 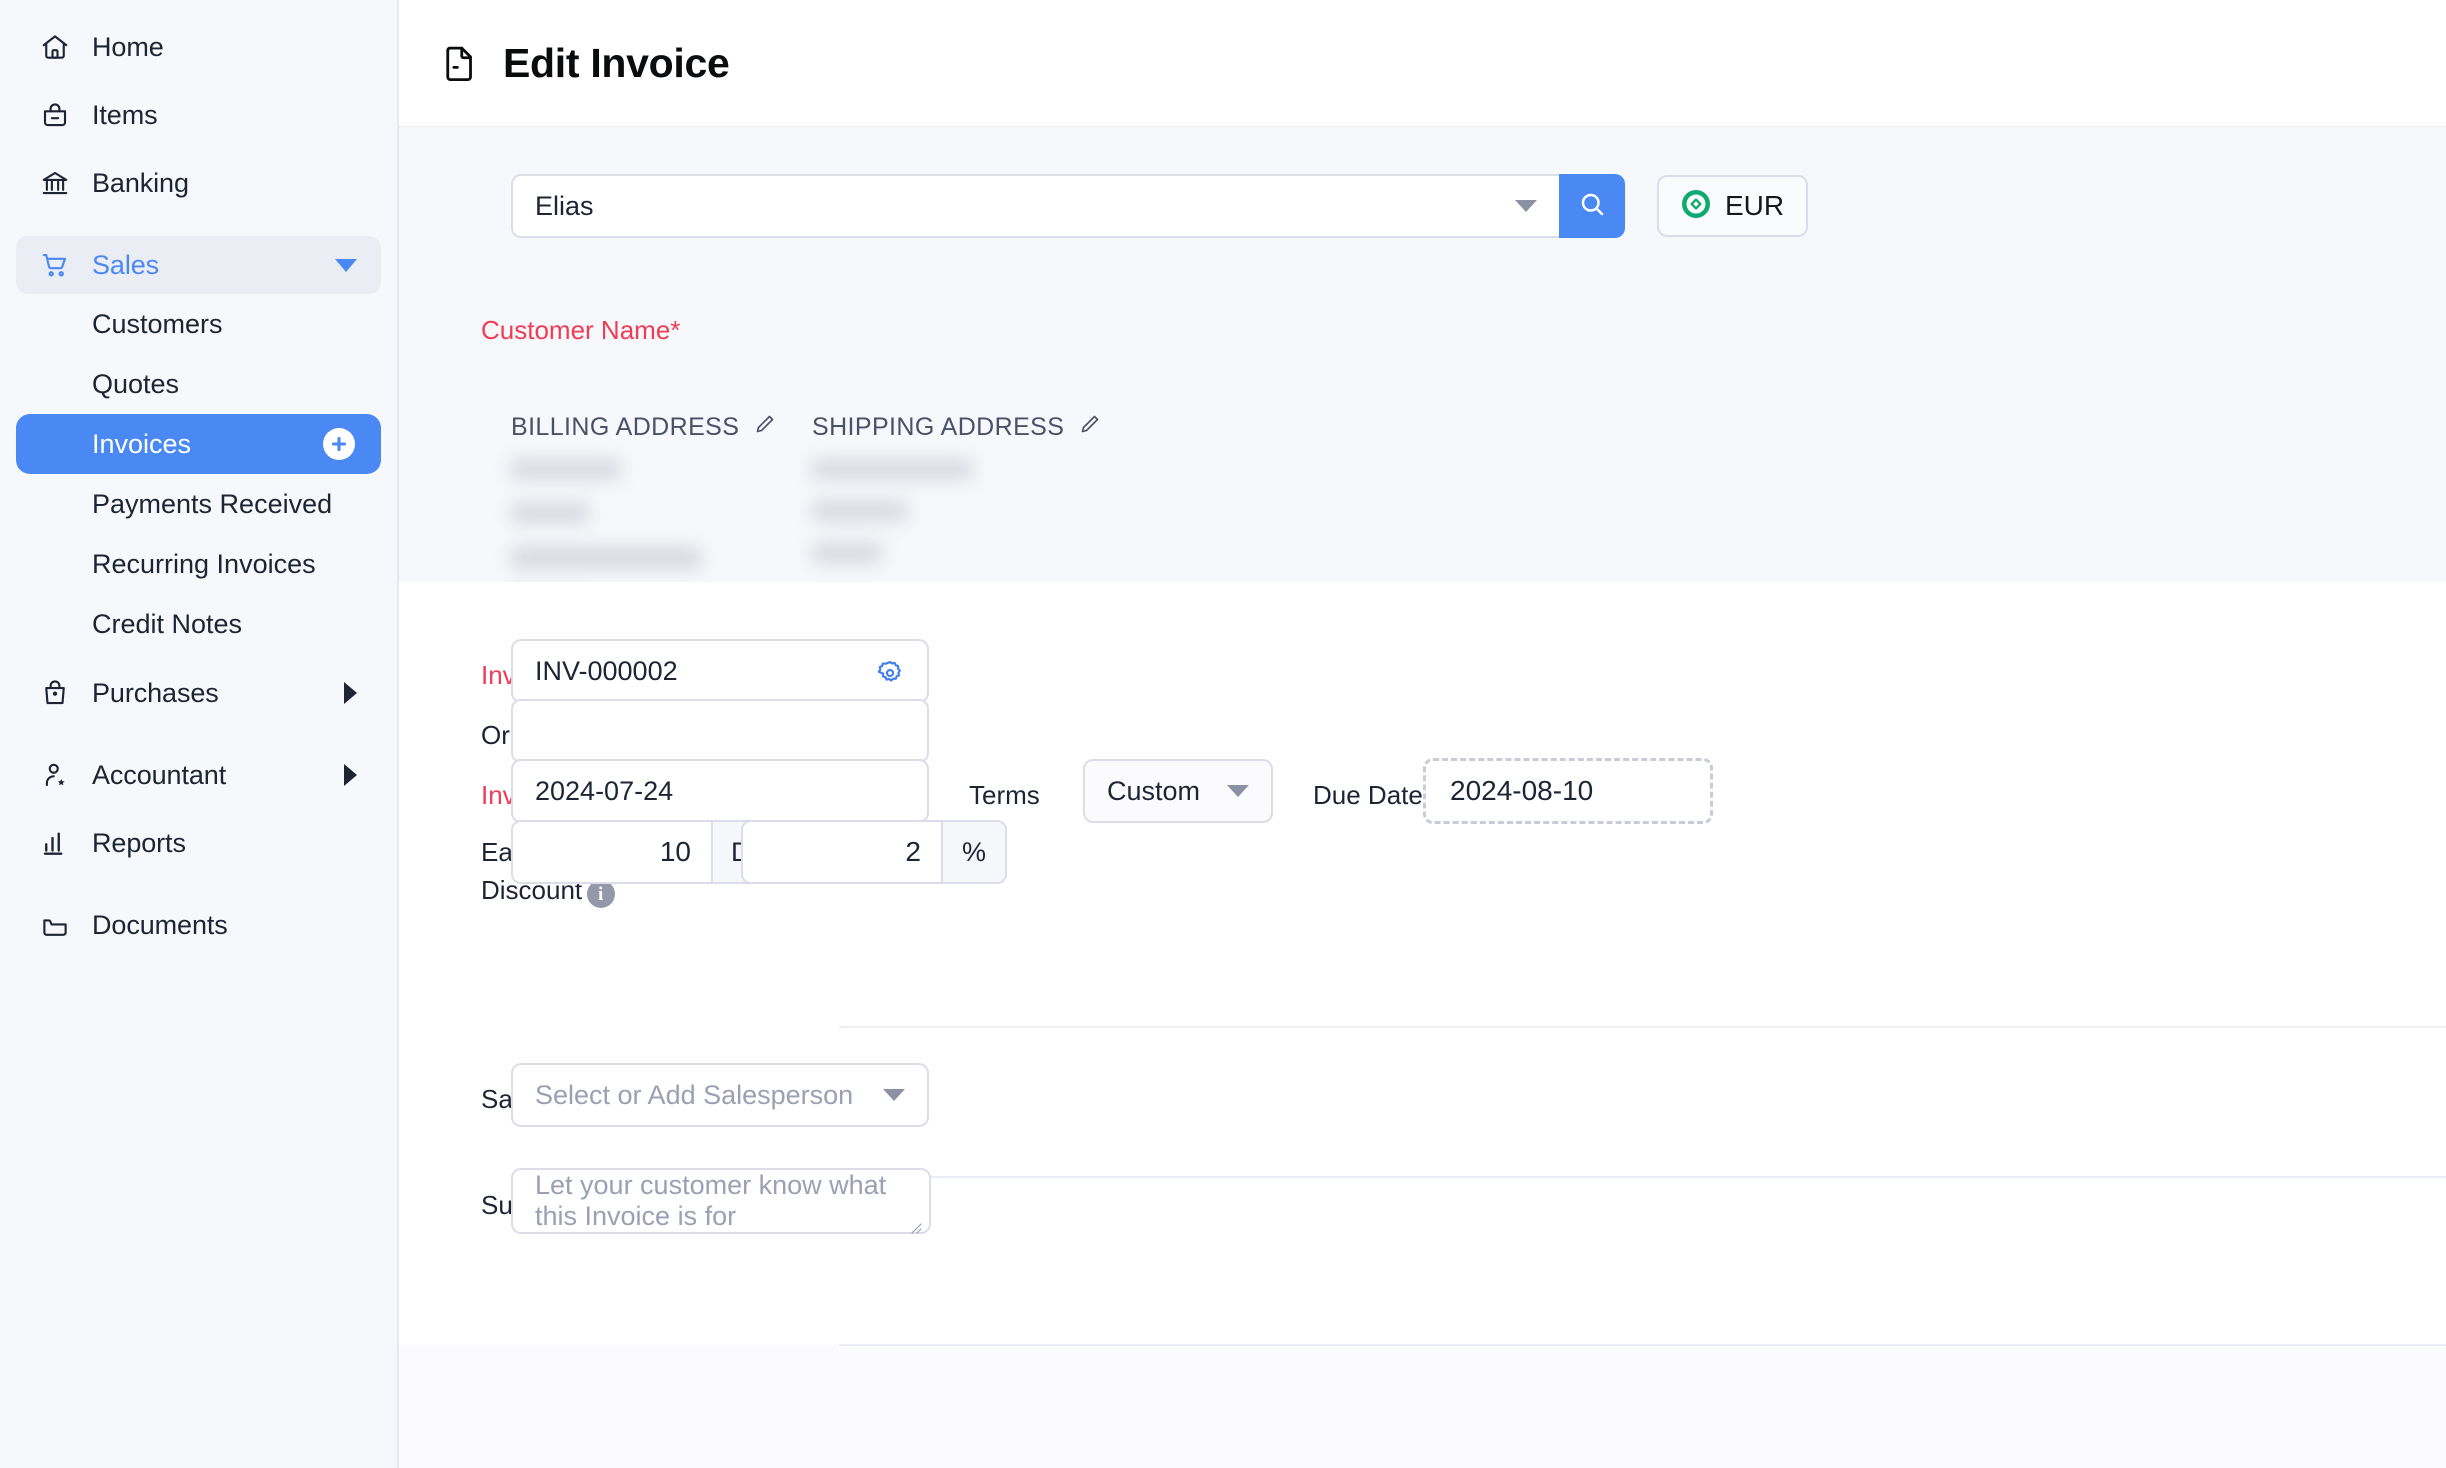 I want to click on early-payment-days-value: 10, so click(x=675, y=851).